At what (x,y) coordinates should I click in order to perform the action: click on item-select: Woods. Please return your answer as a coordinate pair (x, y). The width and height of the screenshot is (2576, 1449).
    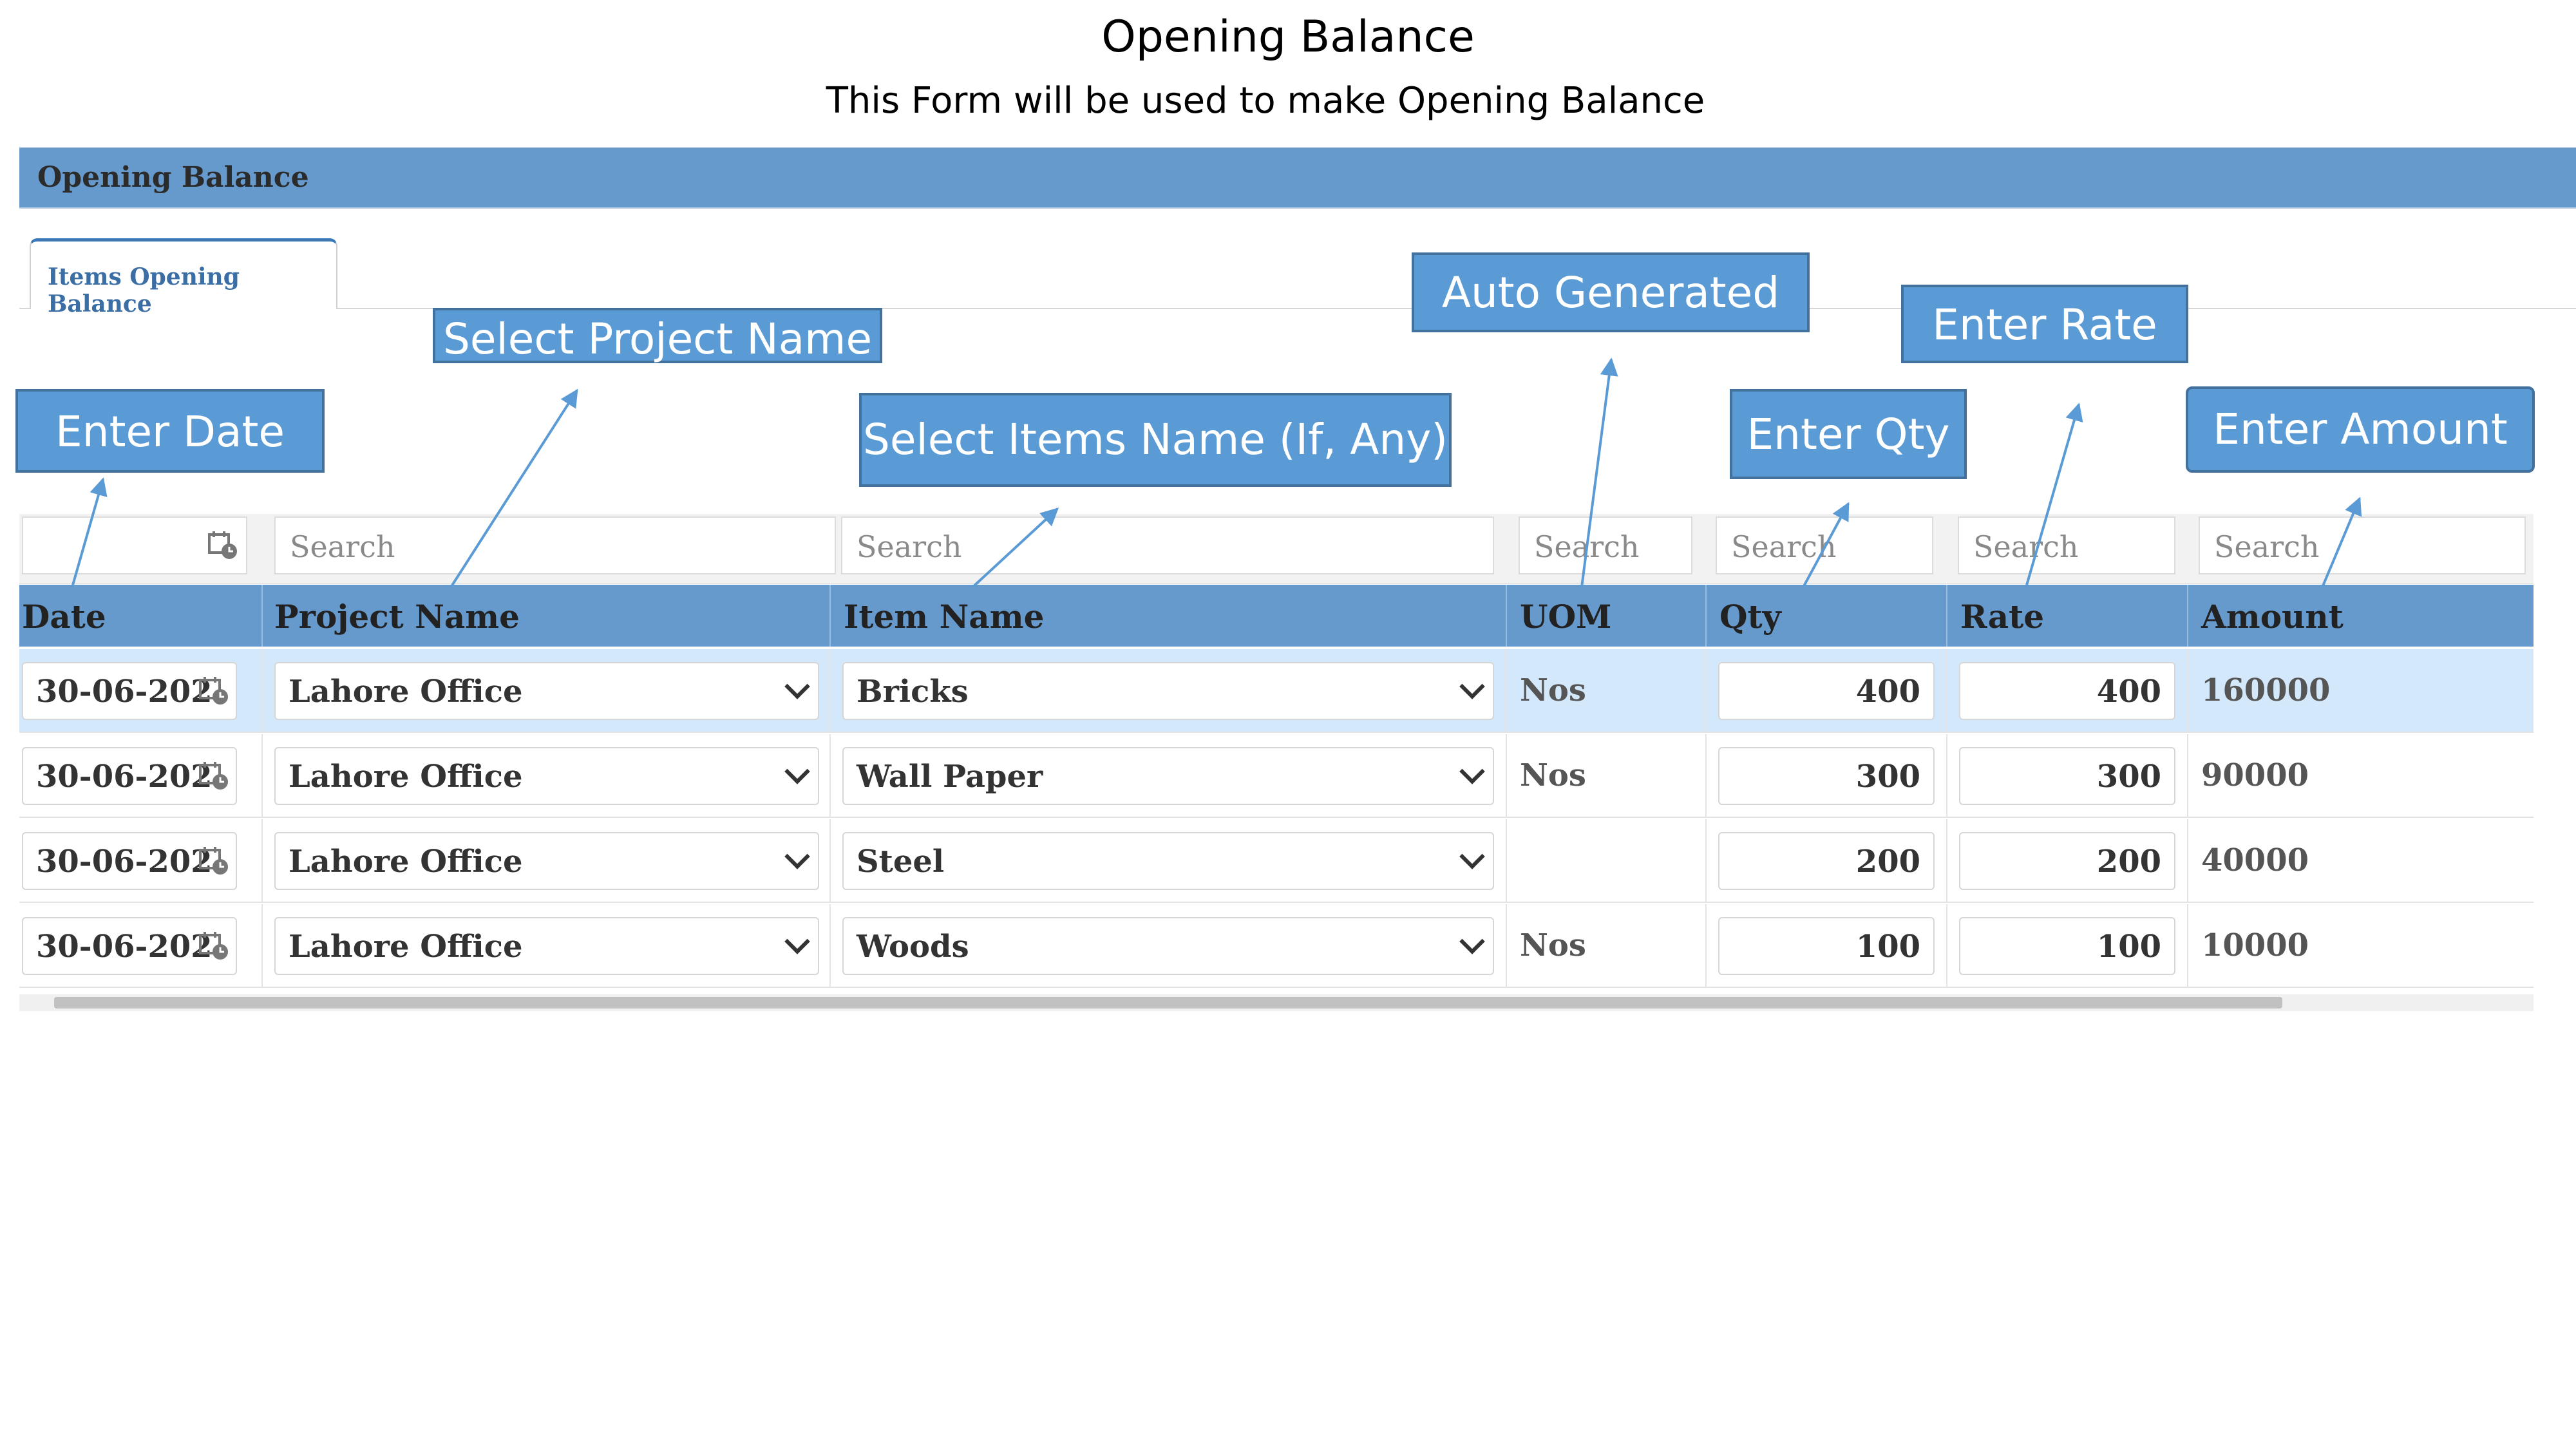
    Looking at the image, I should click on (1168, 946).